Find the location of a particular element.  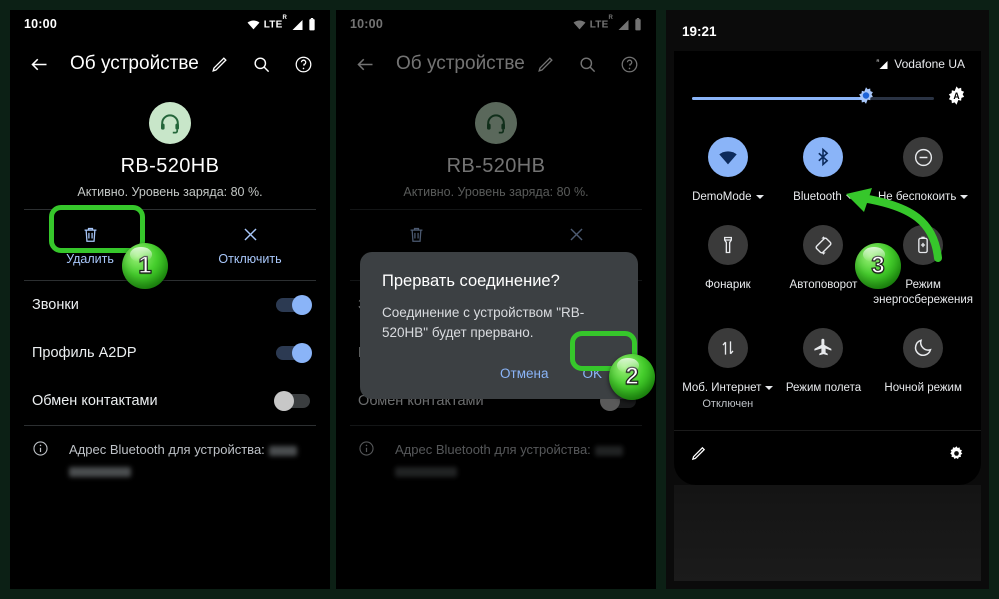

device-status: Активно. Уровень заряда: 80 %. is located at coordinates (170, 192).